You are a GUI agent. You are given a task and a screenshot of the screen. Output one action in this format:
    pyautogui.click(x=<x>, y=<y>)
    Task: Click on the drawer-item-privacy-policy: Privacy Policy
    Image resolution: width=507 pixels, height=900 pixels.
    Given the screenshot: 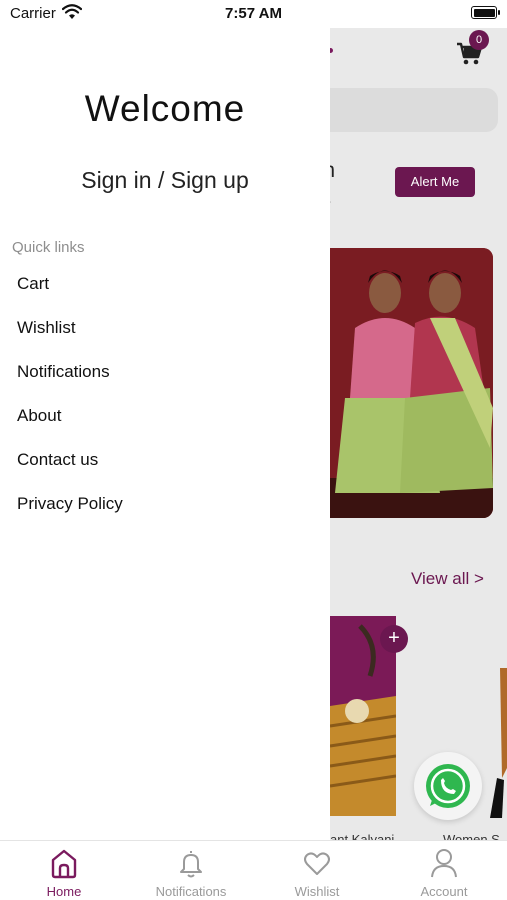 What is the action you would take?
    pyautogui.click(x=167, y=504)
    